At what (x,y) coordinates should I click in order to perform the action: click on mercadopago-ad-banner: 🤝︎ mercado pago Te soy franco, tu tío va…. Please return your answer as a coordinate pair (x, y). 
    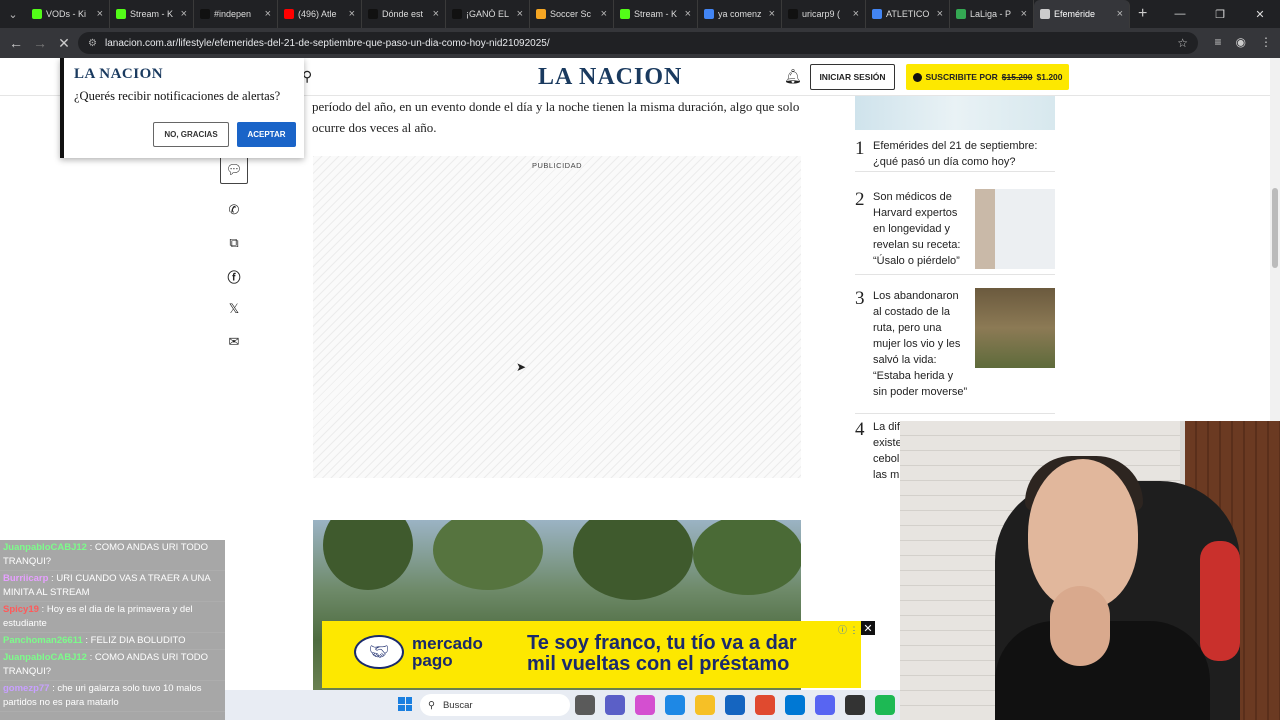
    Looking at the image, I should click on (591, 654).